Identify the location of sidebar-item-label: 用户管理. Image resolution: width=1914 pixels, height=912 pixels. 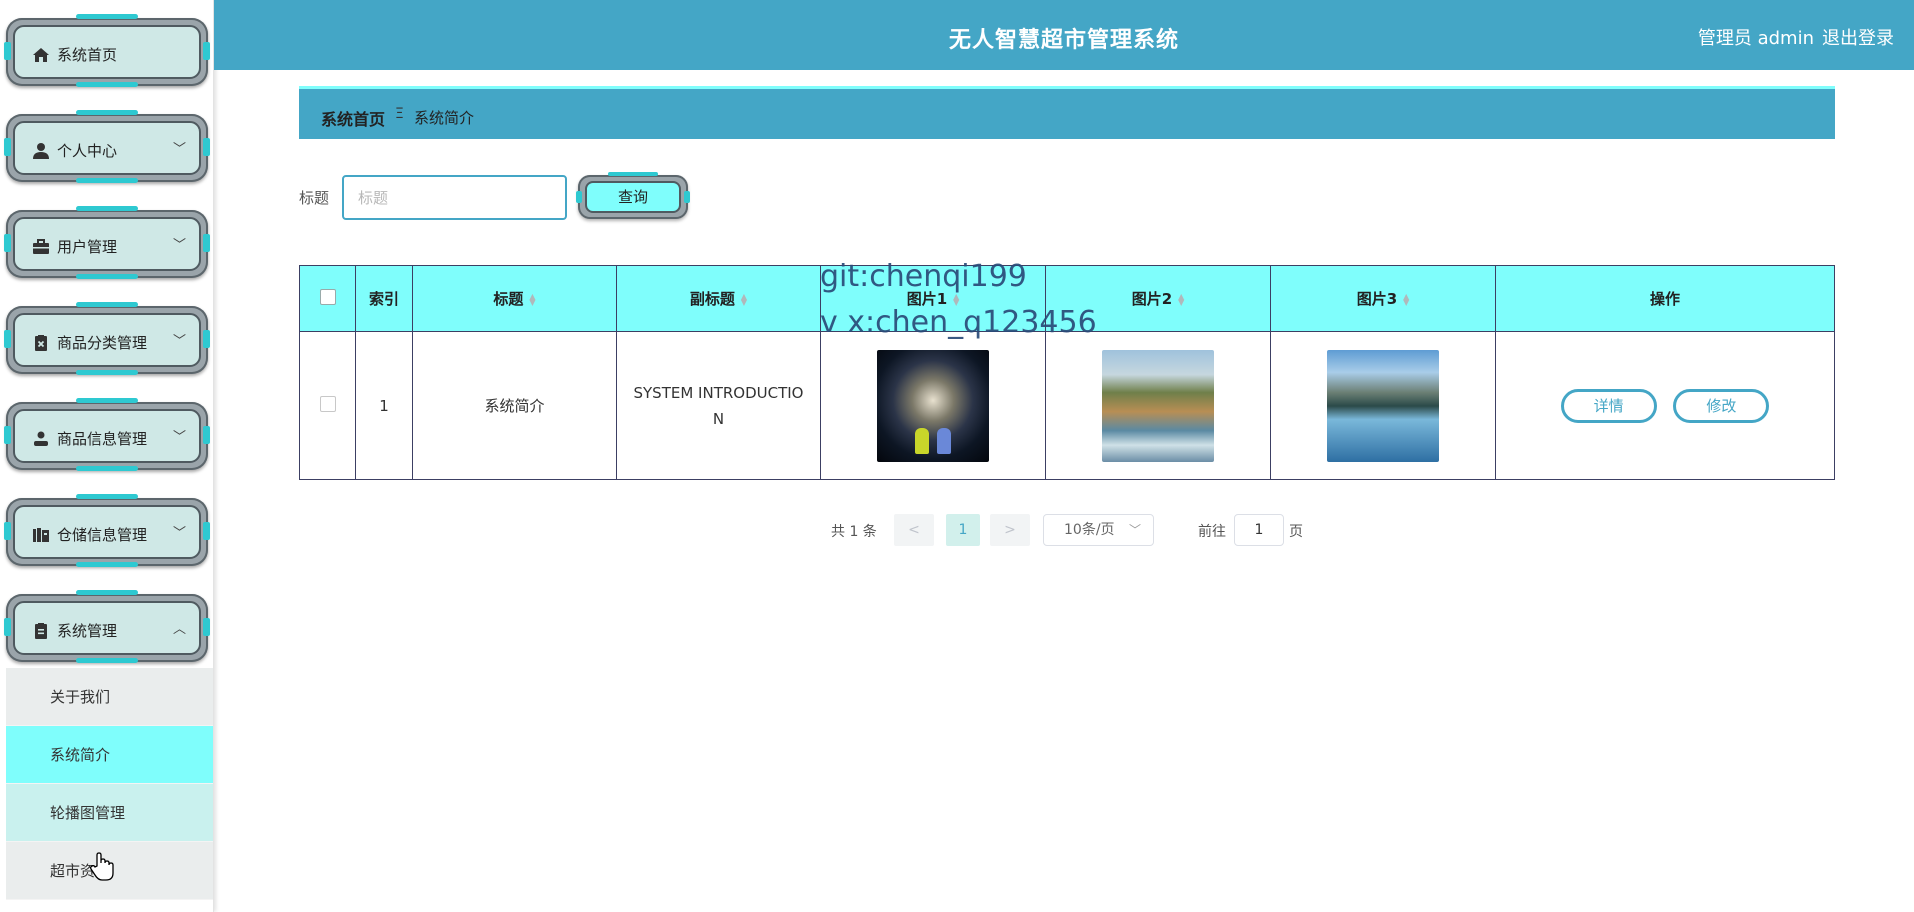
(87, 247).